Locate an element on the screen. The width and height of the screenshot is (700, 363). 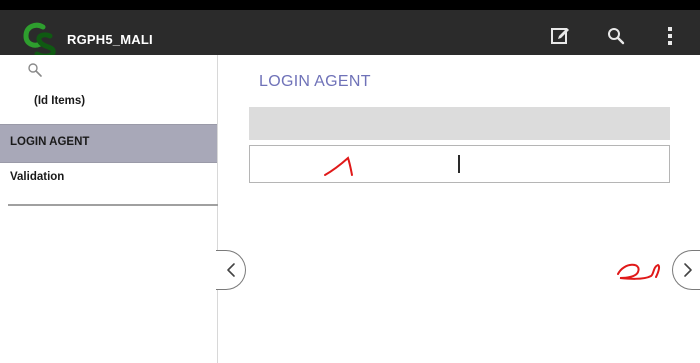
previous-button is located at coordinates (231, 270).